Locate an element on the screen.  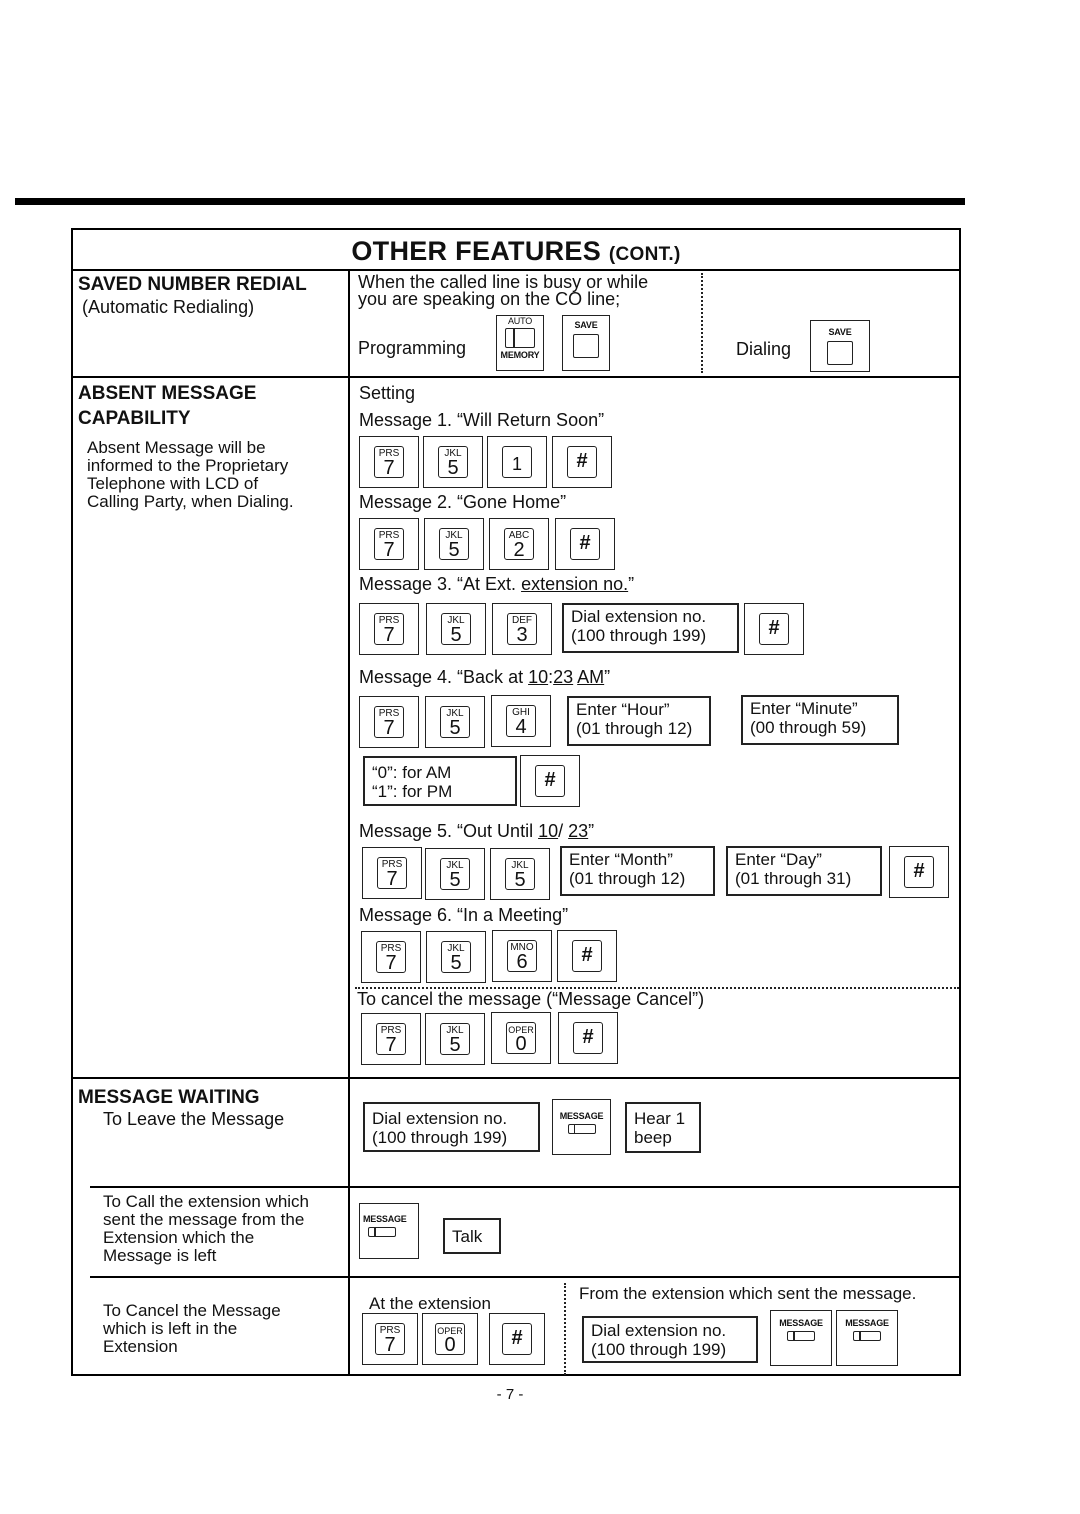
cancel-label-2: which is left in the is located at coordinates (170, 1328).